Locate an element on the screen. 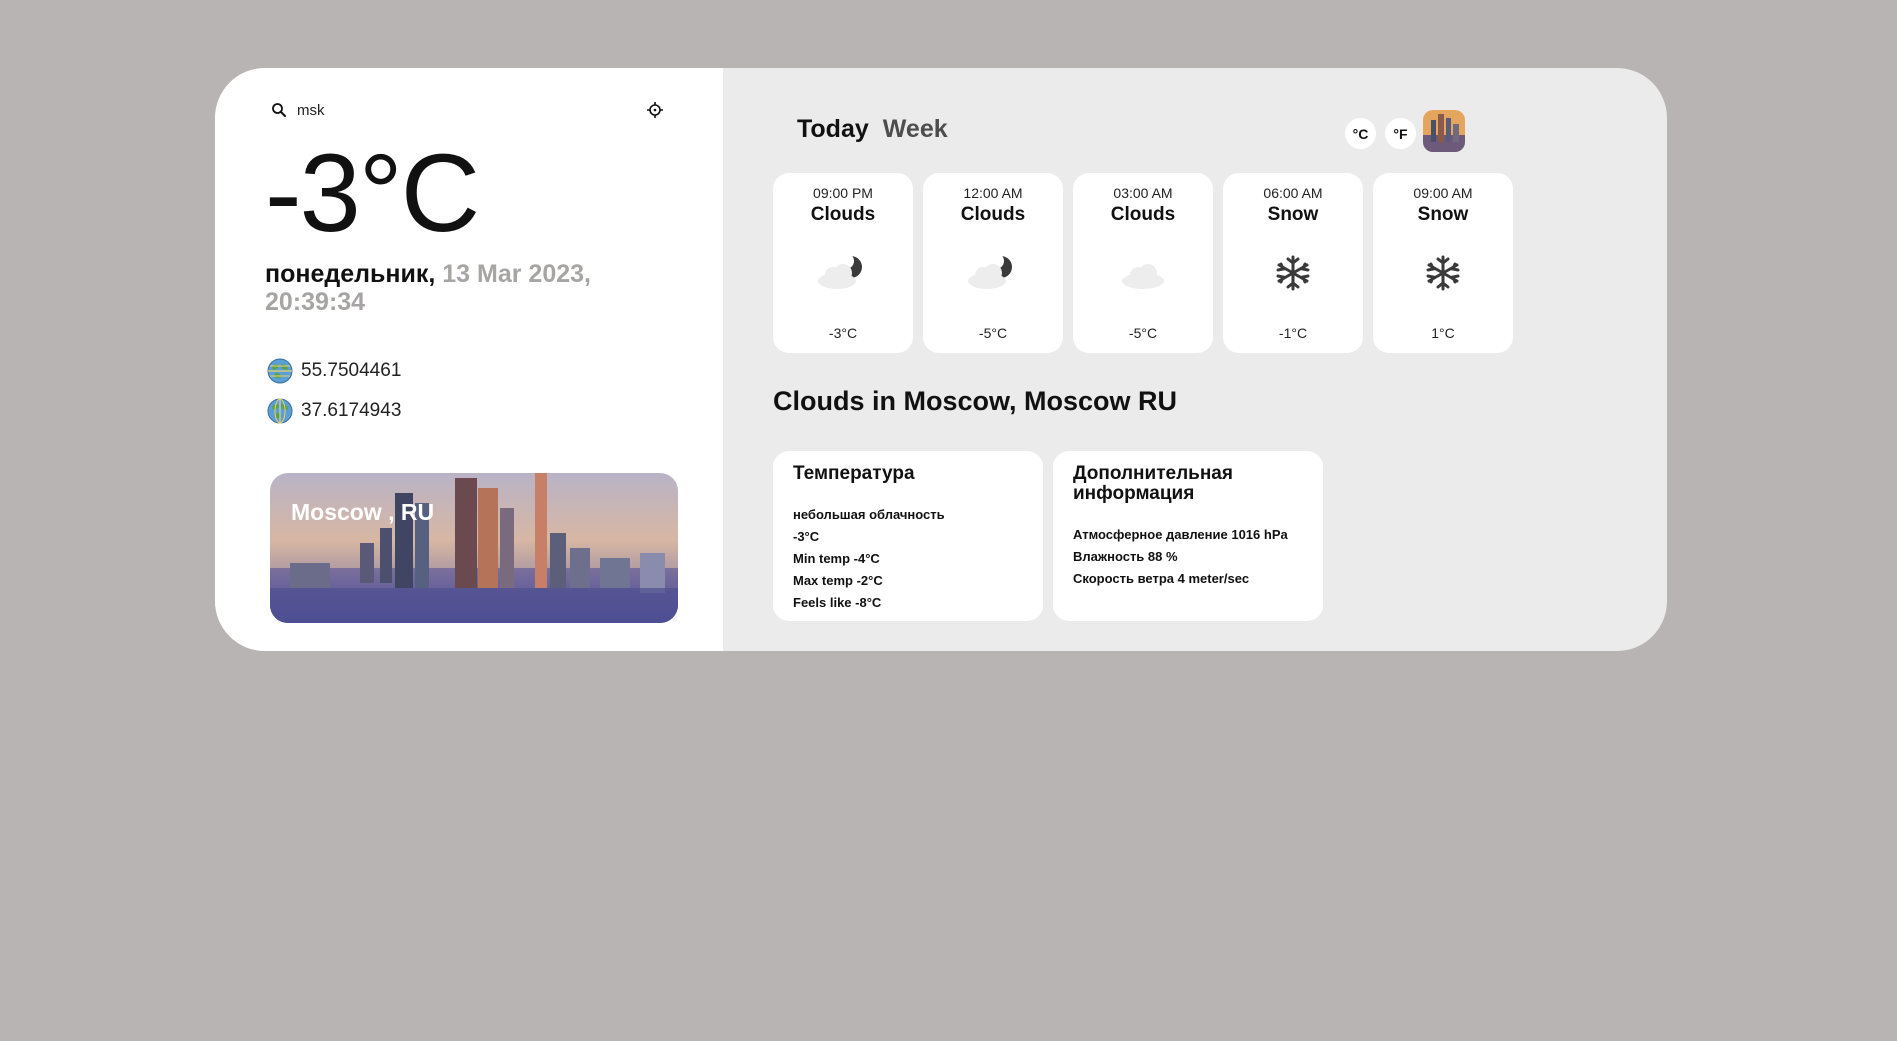 The height and width of the screenshot is (1041, 1897). forecast-temperature: 1°C is located at coordinates (1443, 333).